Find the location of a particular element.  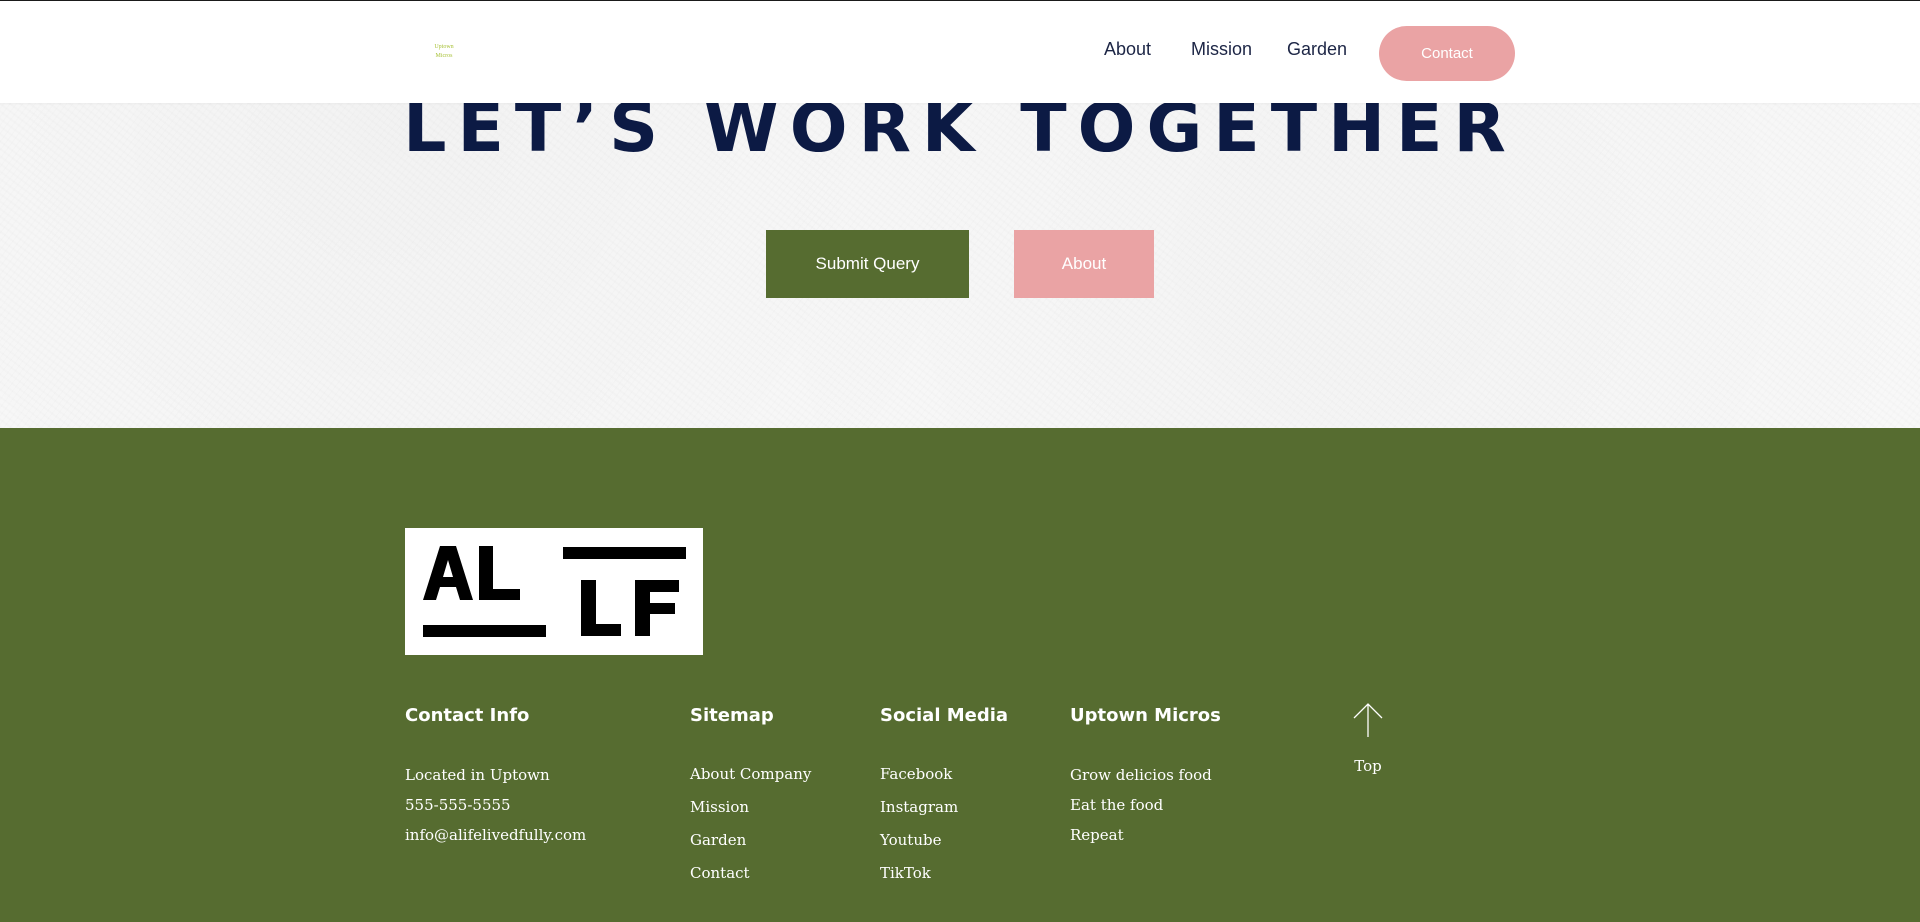

sitemap-list: About Company Mission Garden Contact is located at coordinates (750, 824).